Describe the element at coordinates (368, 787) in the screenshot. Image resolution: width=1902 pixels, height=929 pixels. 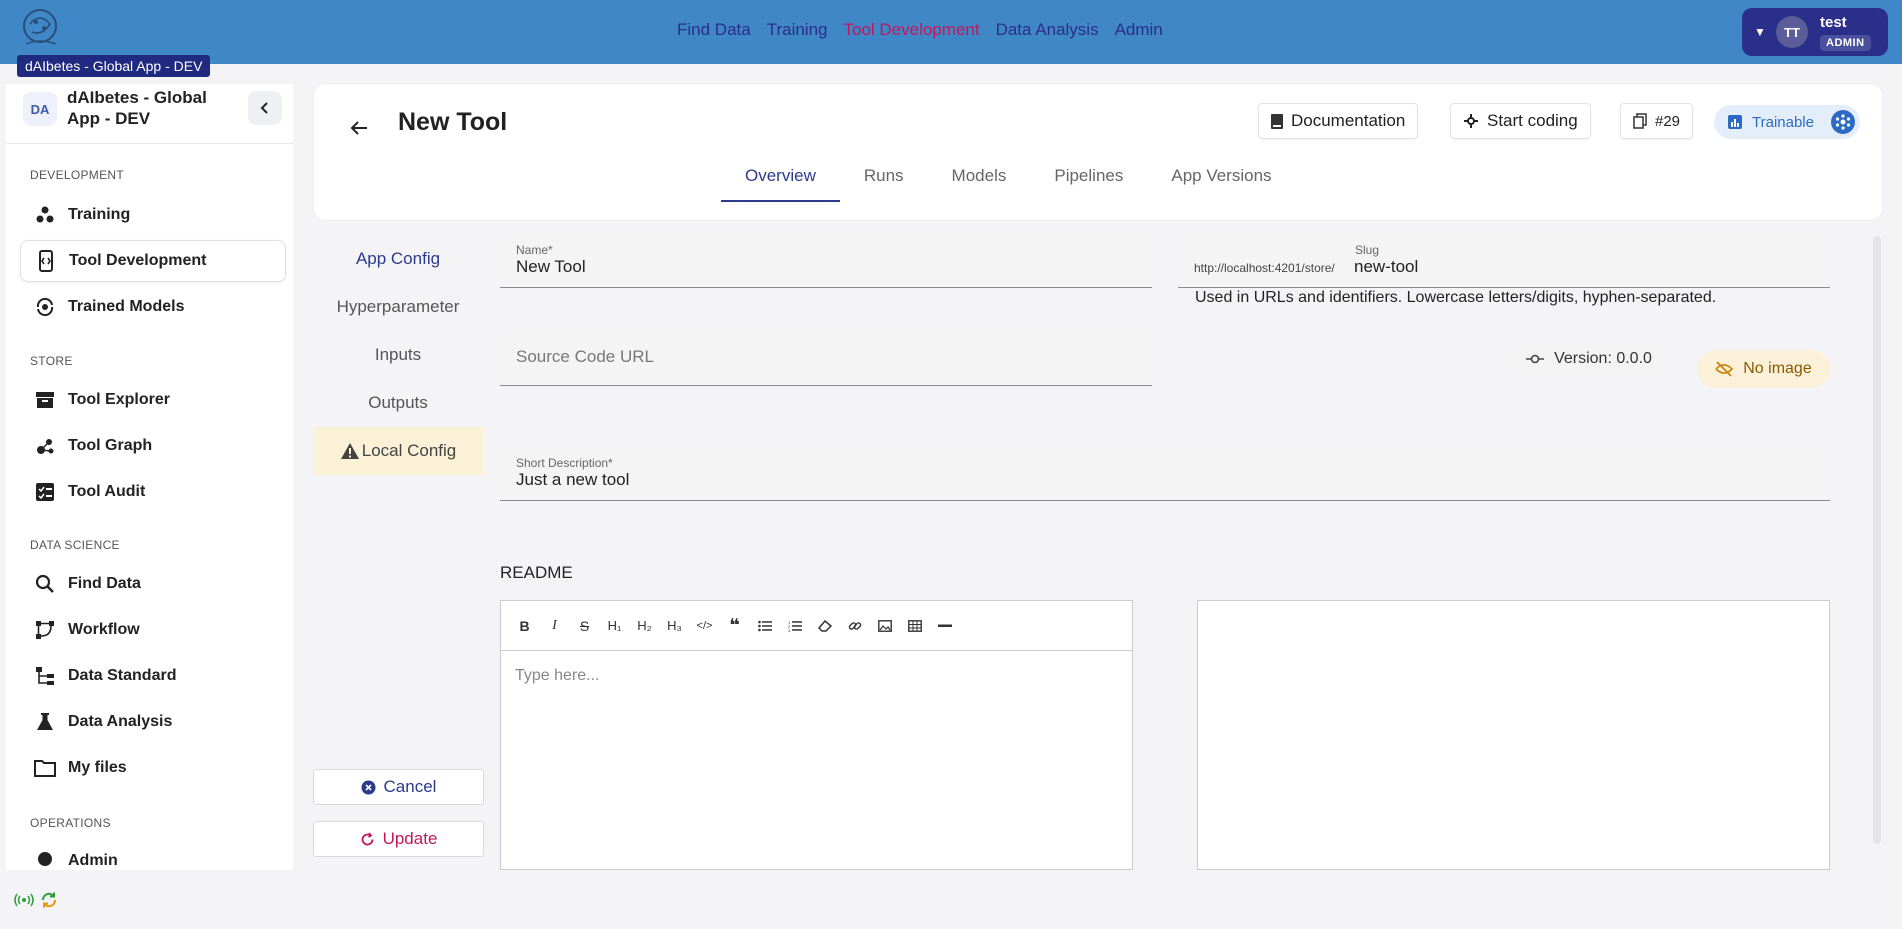
I see `cancel-circle-icon` at that location.